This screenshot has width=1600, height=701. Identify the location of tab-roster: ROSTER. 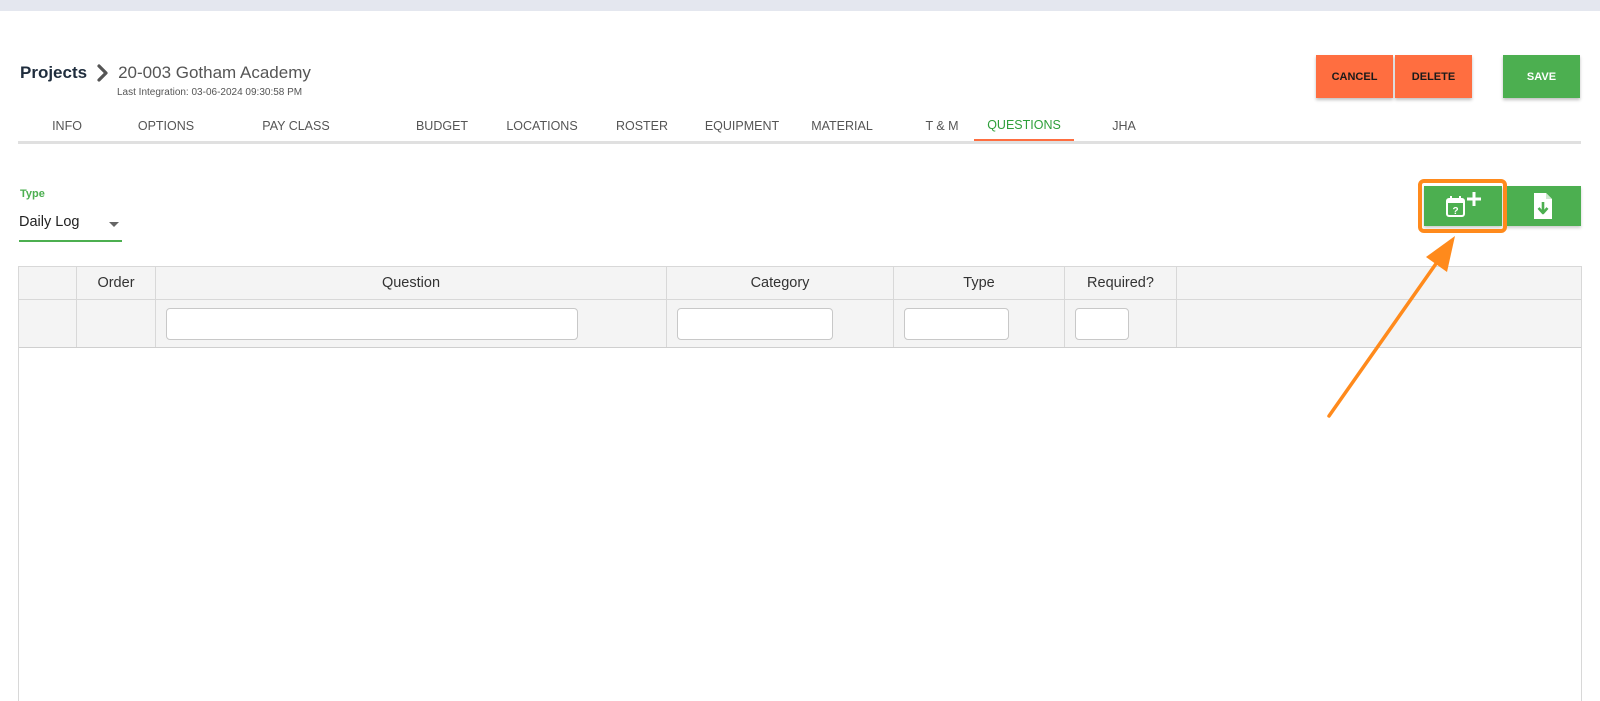
(642, 126).